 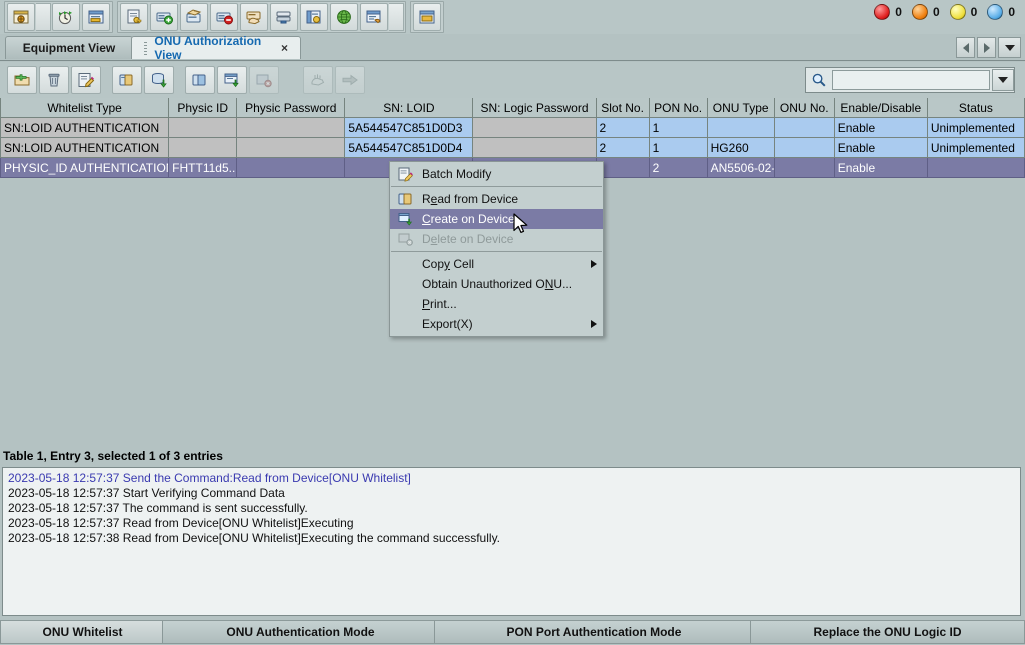 I want to click on topology-icon, so click(x=21, y=17).